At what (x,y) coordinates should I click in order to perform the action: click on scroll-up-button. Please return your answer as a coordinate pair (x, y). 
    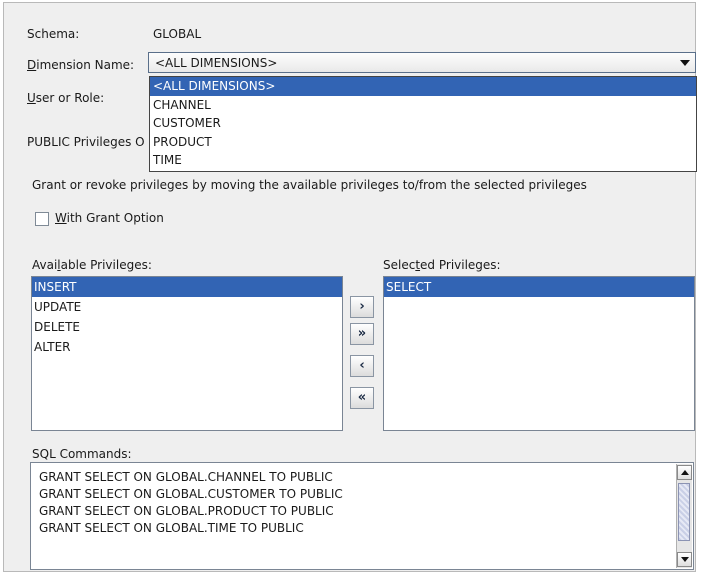
    Looking at the image, I should click on (684, 472).